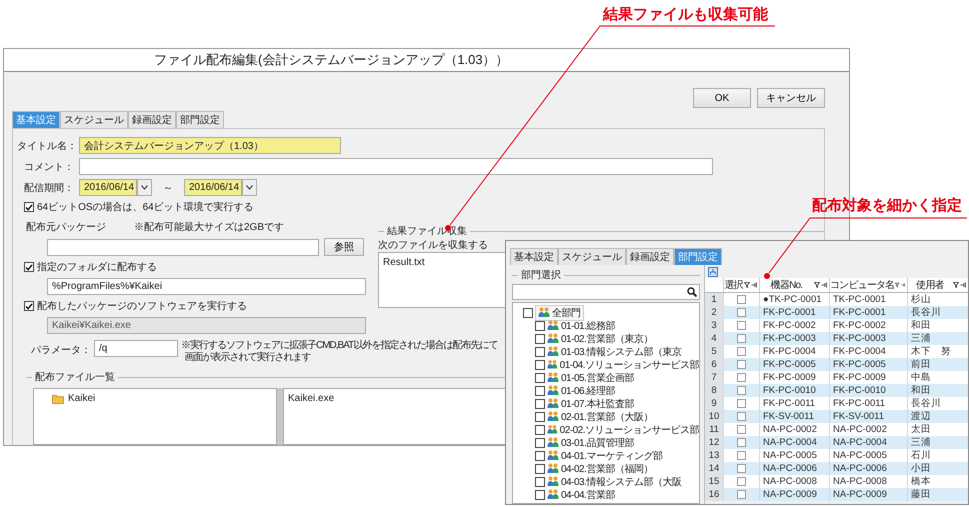 The image size is (969, 507). Describe the element at coordinates (145, 207) in the screenshot. I see `checkbox-label: 64ビットOSの場合は、64ビット環境で実行する` at that location.